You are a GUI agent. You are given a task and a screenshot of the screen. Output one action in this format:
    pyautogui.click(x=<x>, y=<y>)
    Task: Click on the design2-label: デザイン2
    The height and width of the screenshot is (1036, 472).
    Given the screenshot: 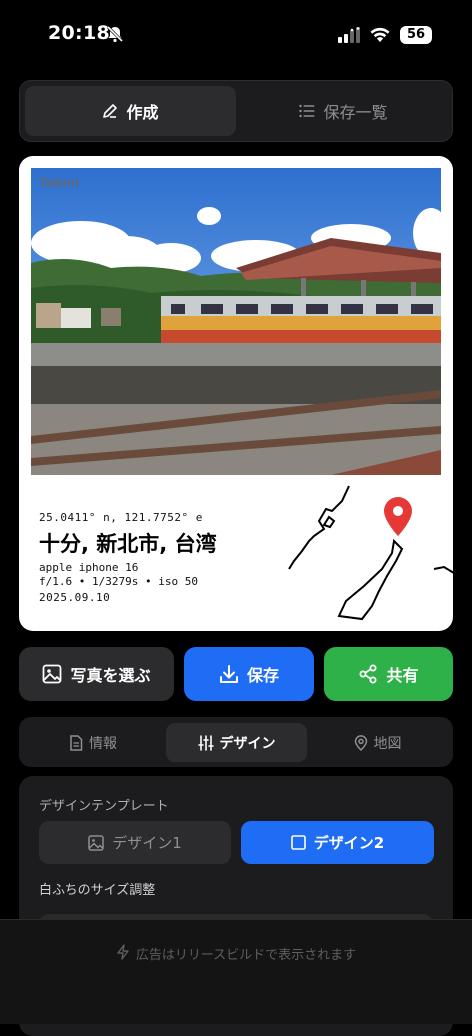 What is the action you would take?
    pyautogui.click(x=349, y=843)
    